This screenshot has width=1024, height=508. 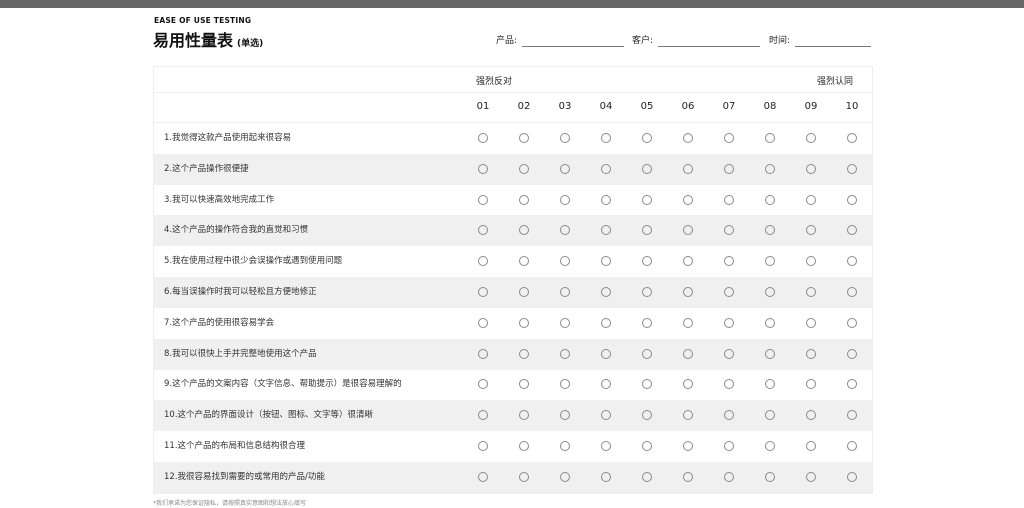 I want to click on product-input, so click(x=573, y=46).